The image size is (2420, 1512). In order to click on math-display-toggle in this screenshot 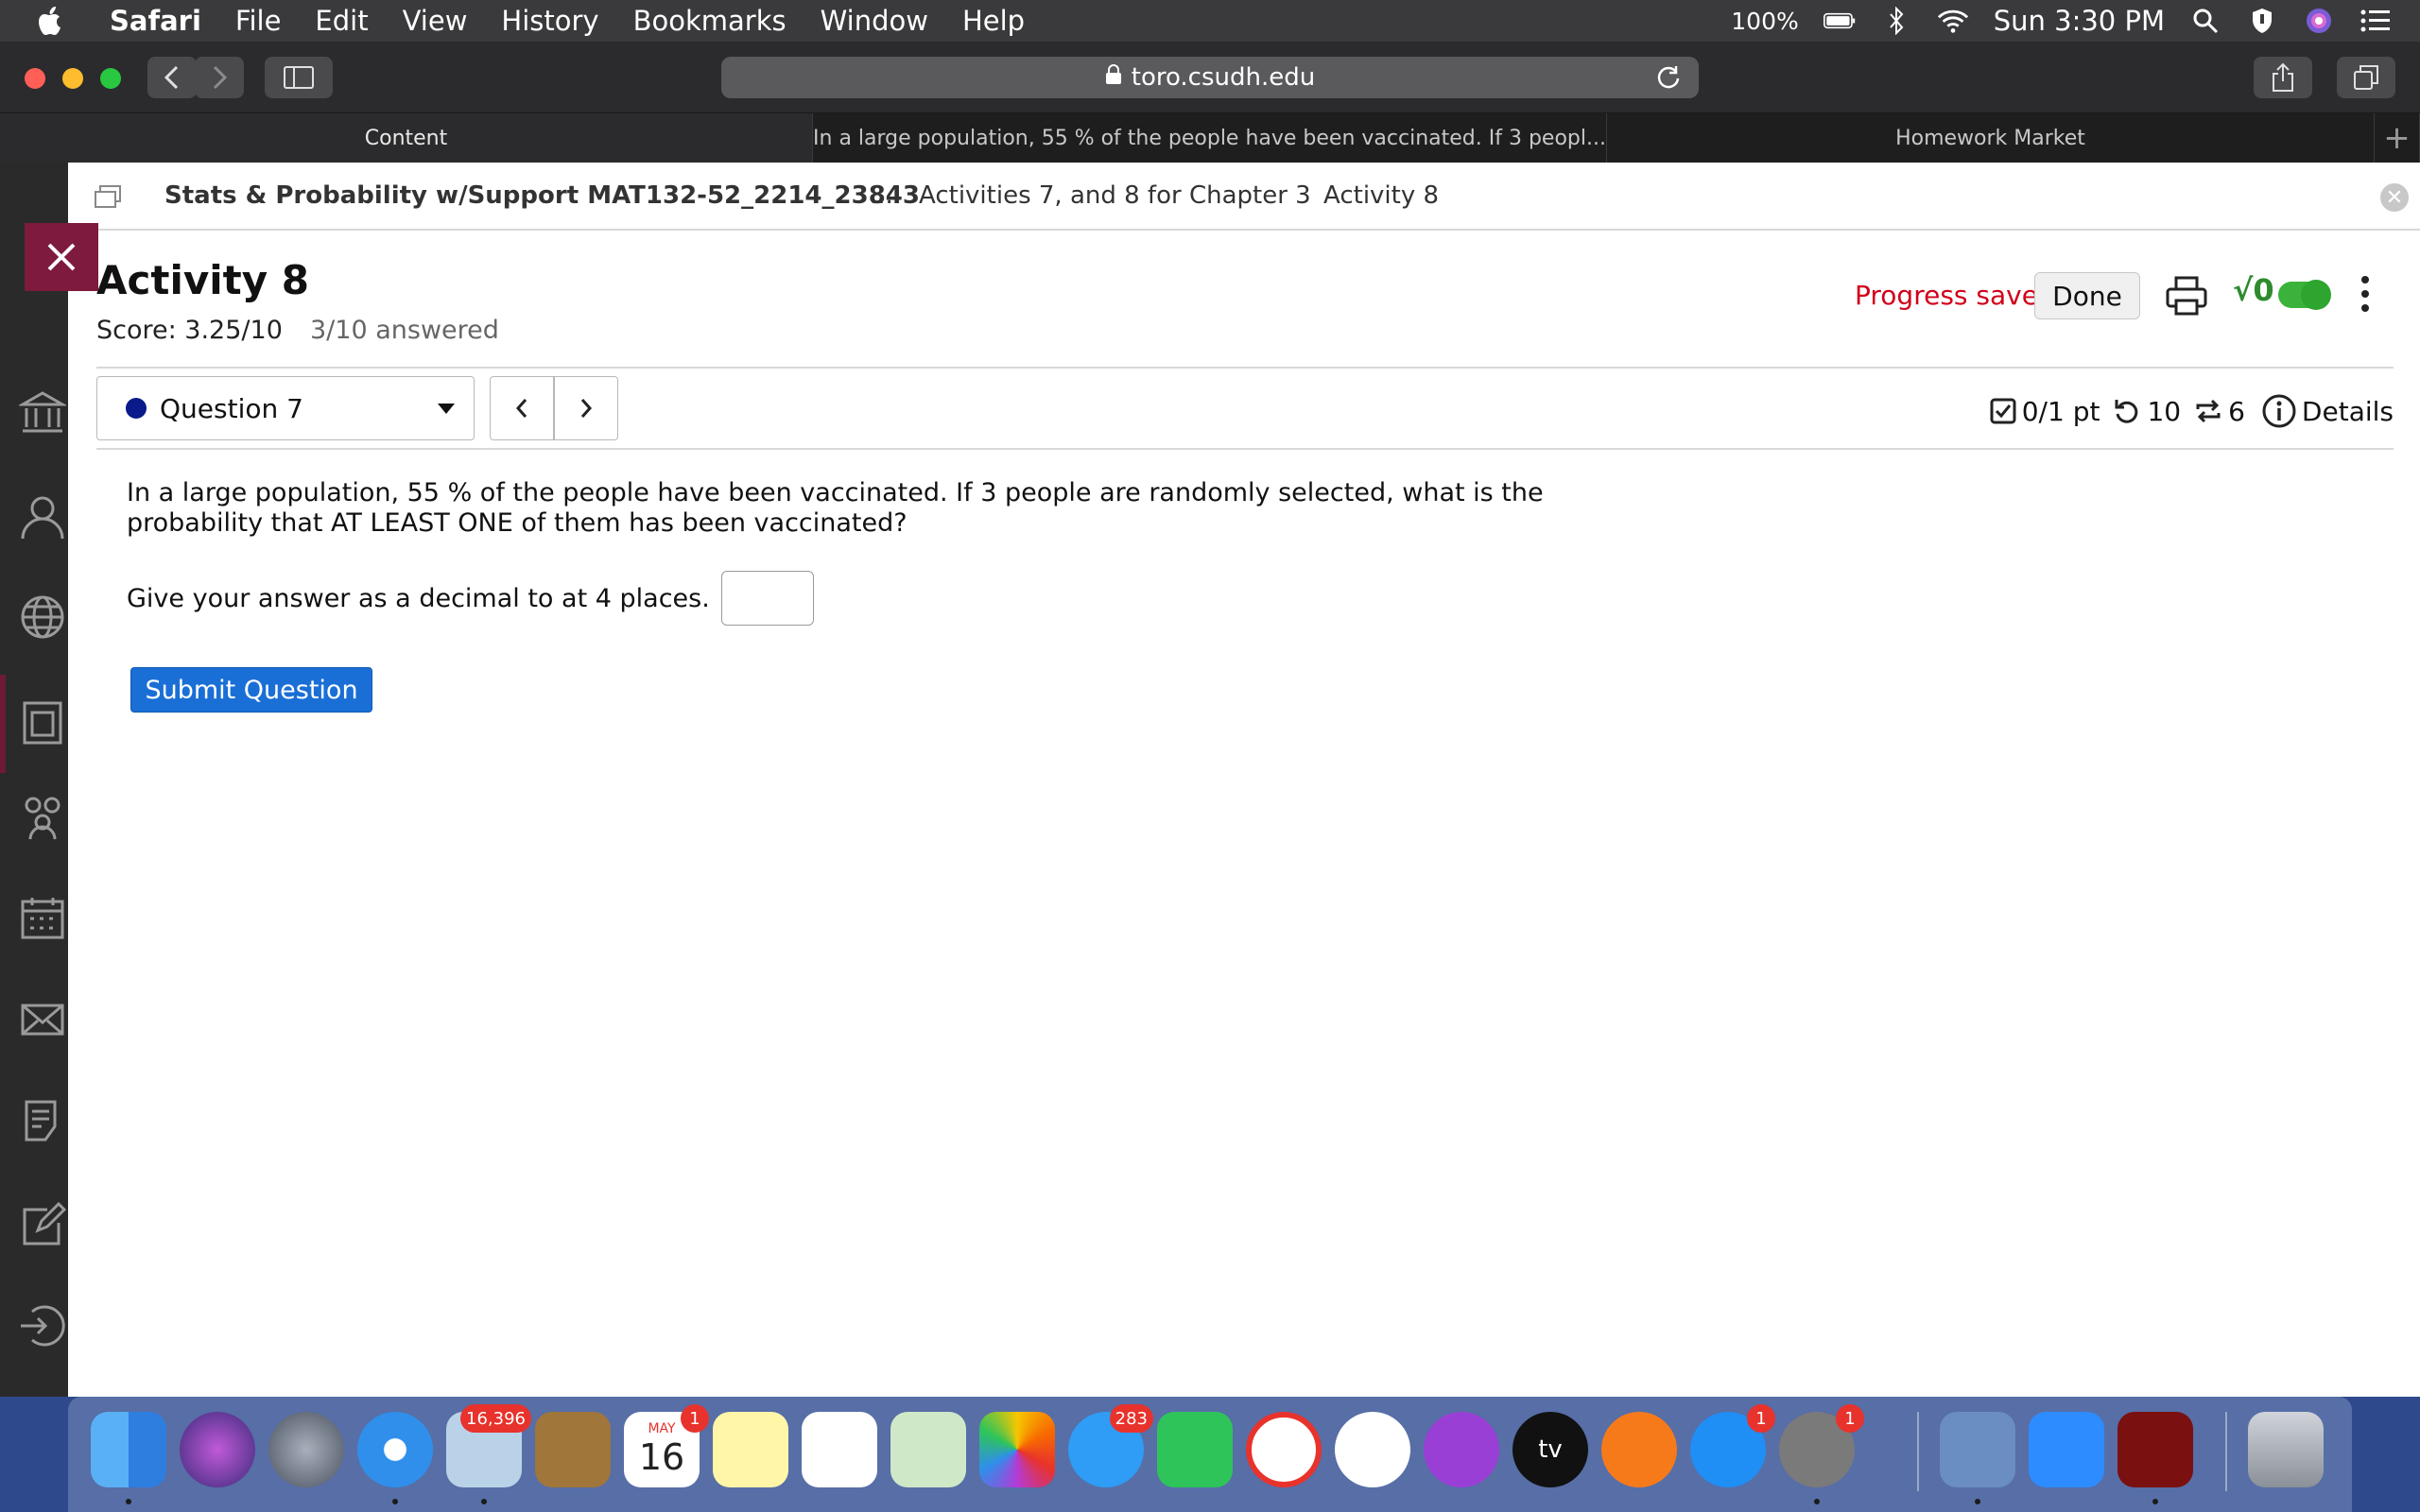, I will do `click(2304, 295)`.